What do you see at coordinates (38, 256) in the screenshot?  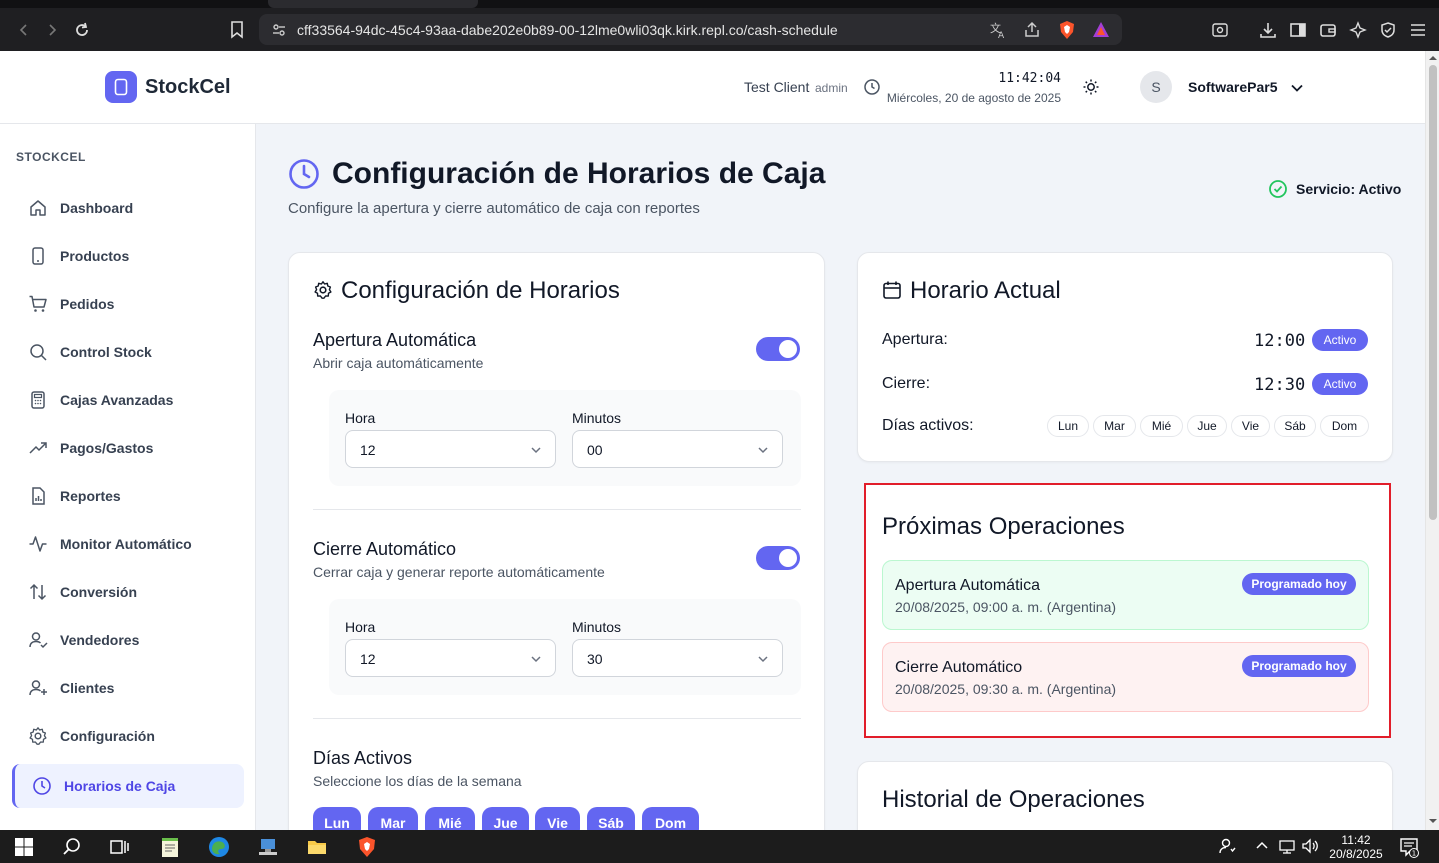 I see `phone-icon` at bounding box center [38, 256].